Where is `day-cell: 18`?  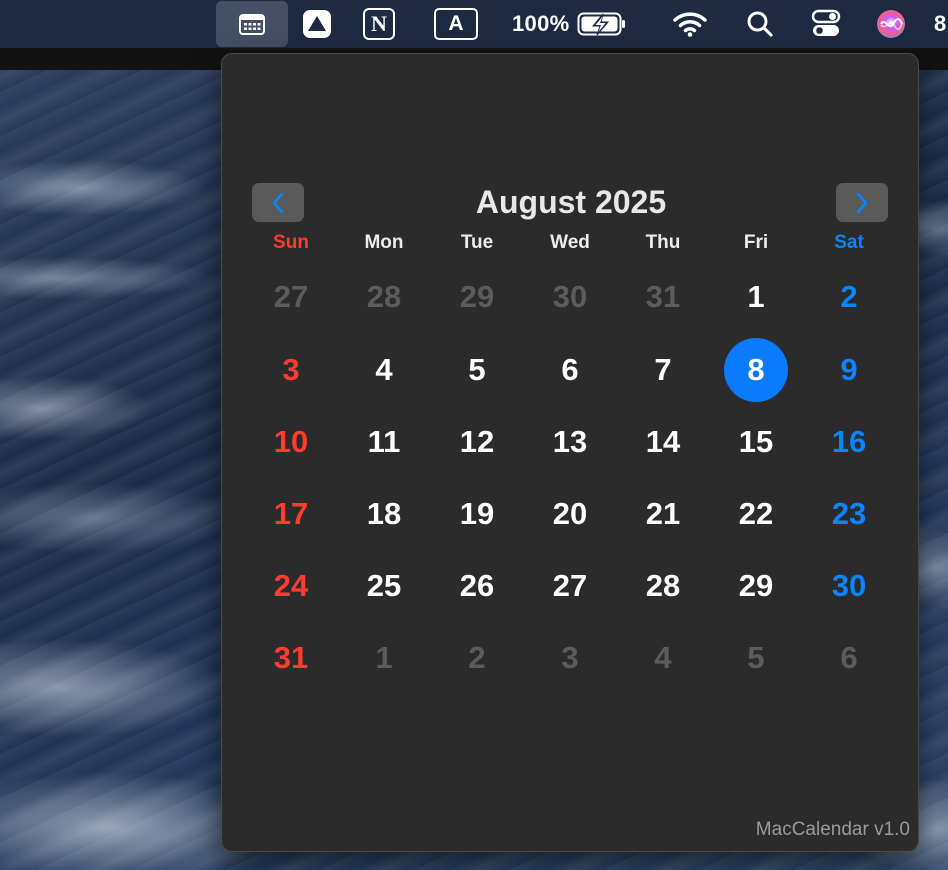 day-cell: 18 is located at coordinates (384, 514).